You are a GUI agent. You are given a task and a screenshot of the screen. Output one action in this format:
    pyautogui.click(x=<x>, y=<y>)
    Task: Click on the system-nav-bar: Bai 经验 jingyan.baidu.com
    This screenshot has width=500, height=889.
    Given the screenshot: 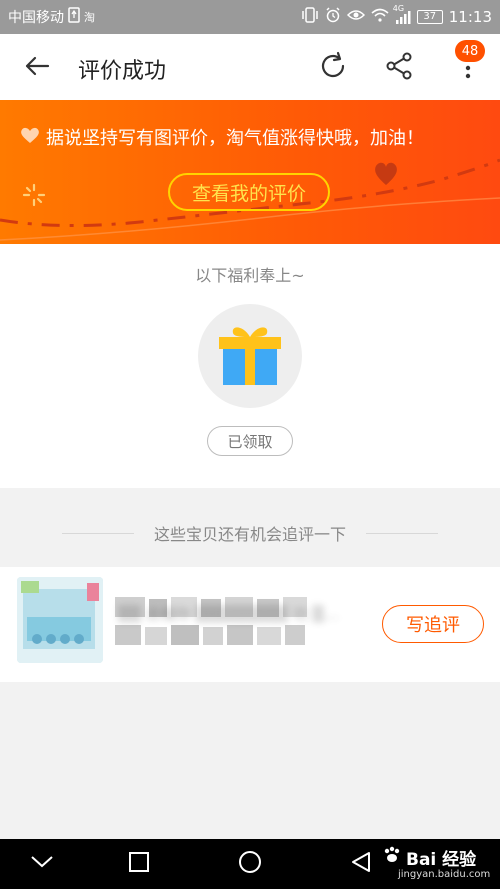 What is the action you would take?
    pyautogui.click(x=250, y=864)
    